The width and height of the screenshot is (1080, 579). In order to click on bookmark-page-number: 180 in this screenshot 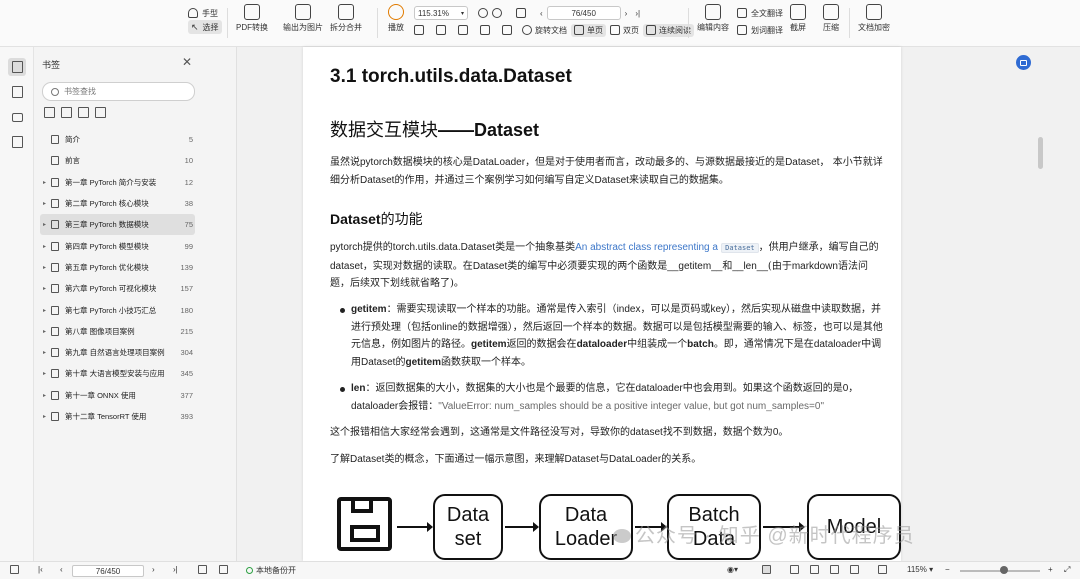, I will do `click(186, 310)`.